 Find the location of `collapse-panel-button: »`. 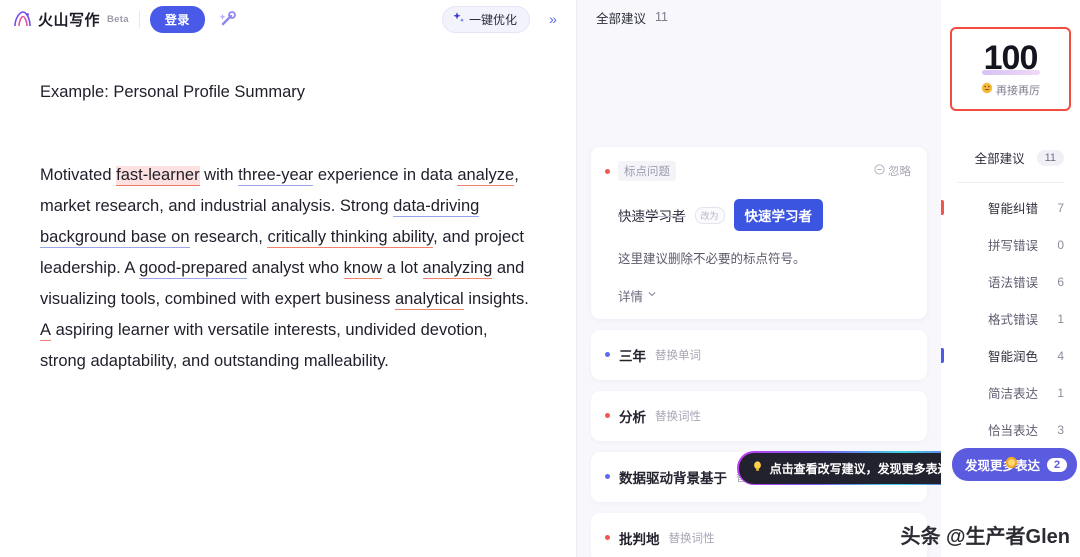

collapse-panel-button: » is located at coordinates (553, 19).